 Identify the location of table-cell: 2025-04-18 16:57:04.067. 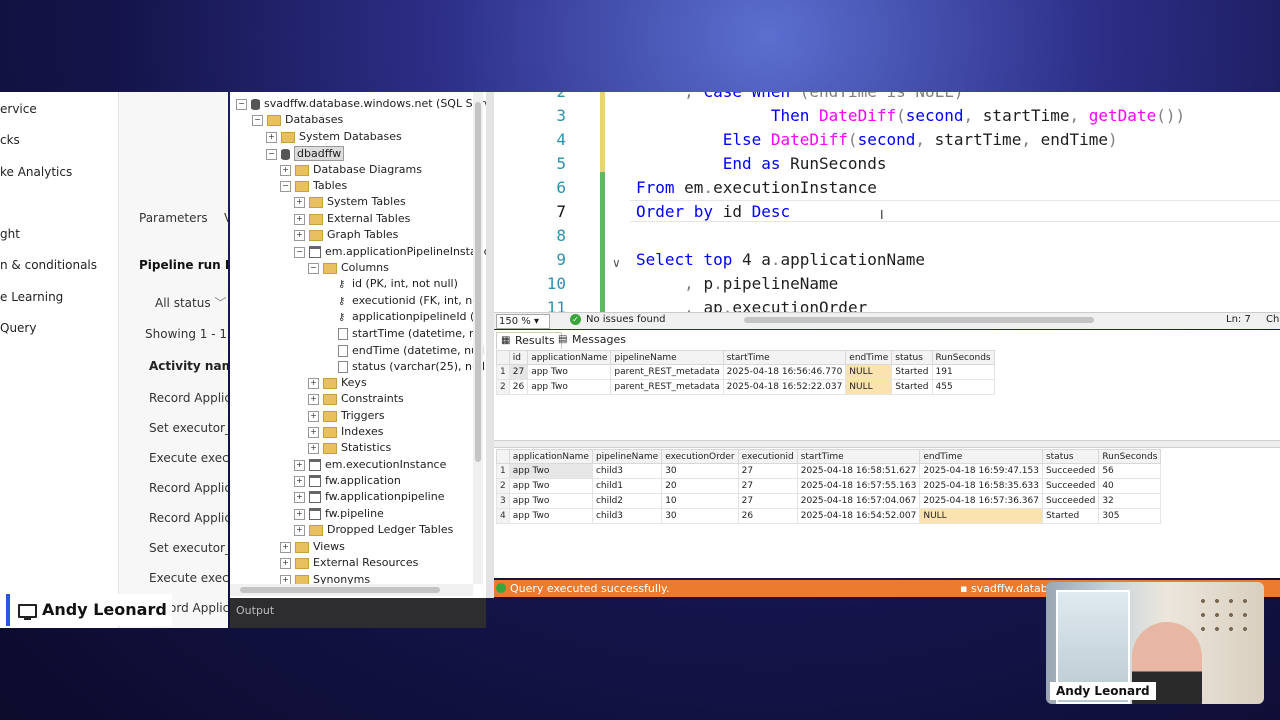
(858, 501).